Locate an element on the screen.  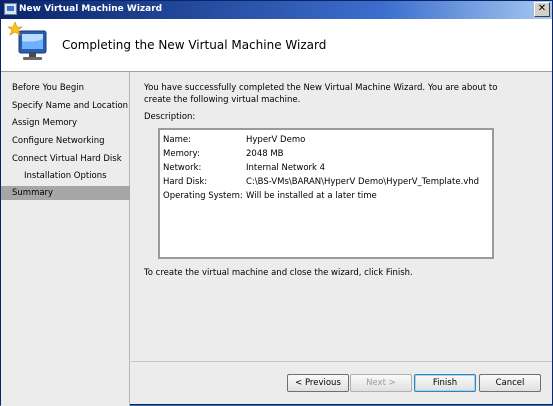
close-button: ✕ is located at coordinates (542, 9).